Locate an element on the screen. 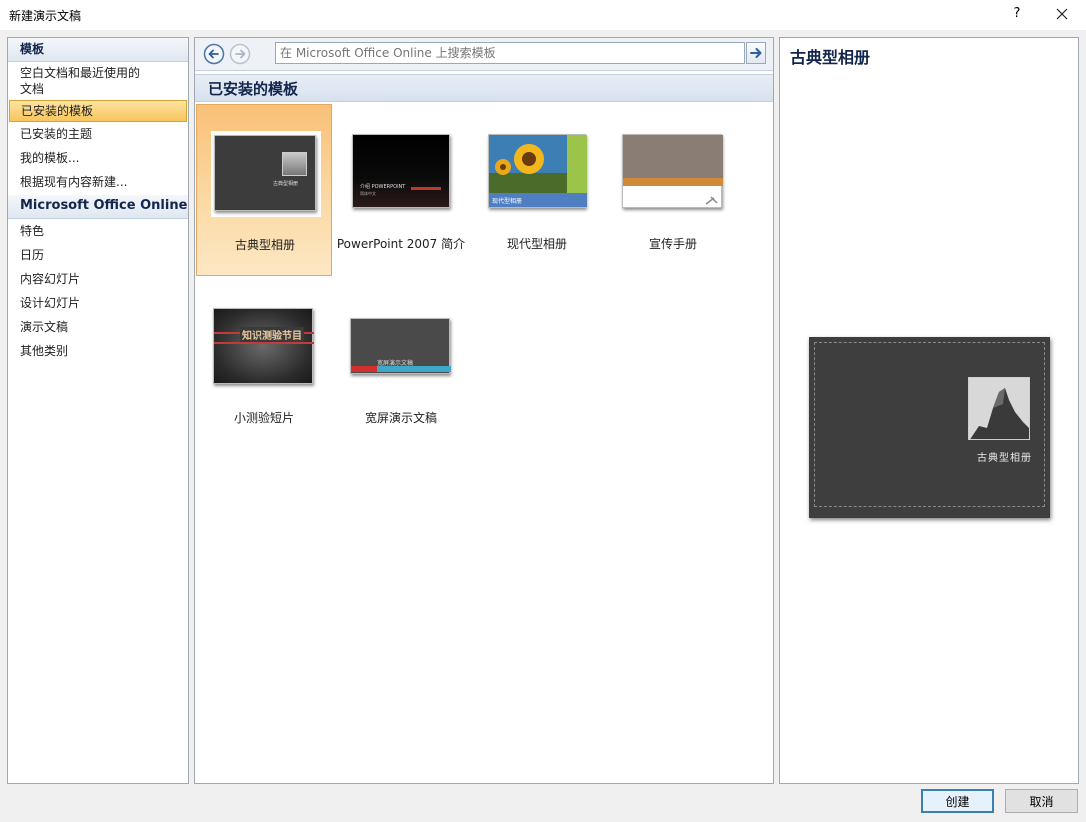 Image resolution: width=1086 pixels, height=822 pixels. template-label: 古典型相册 is located at coordinates (264, 245).